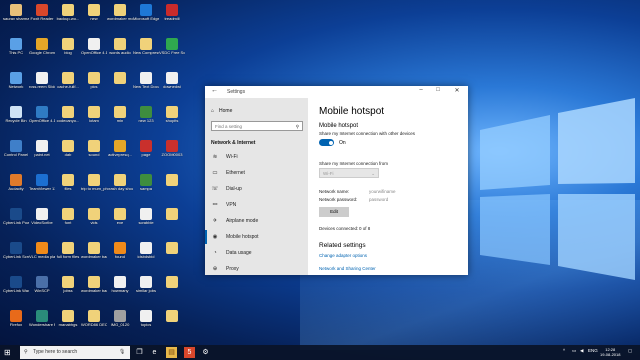 Image resolution: width=640 pixels, height=360 pixels. I want to click on desktop-icon: jobss, so click(68, 288).